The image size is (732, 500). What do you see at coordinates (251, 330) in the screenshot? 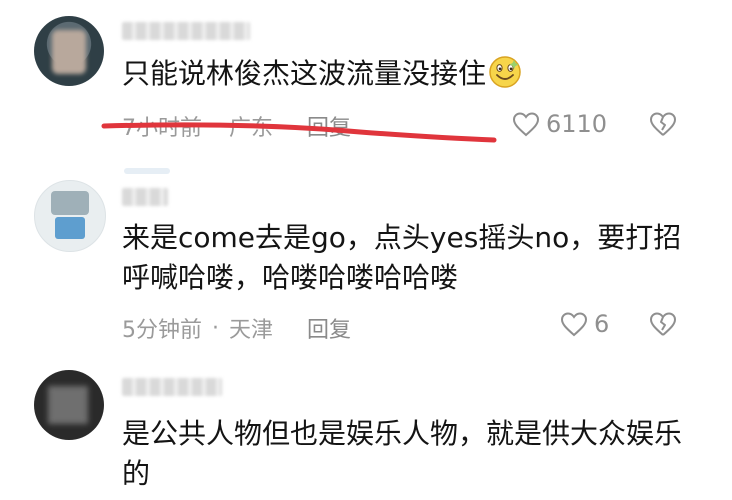
I see `comment-location: 天津` at bounding box center [251, 330].